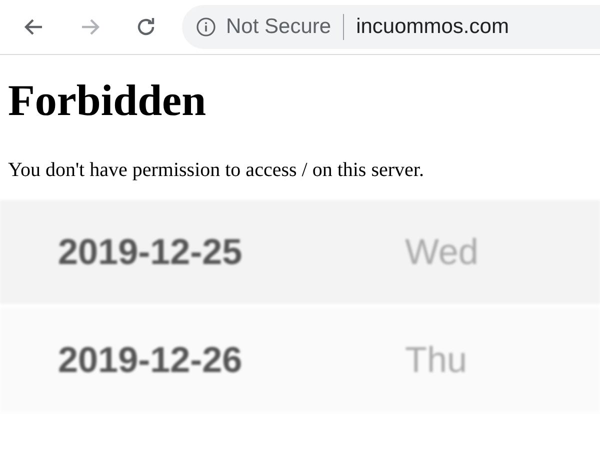 Image resolution: width=600 pixels, height=450 pixels. What do you see at coordinates (436, 360) in the screenshot?
I see `weekday-text: Thu` at bounding box center [436, 360].